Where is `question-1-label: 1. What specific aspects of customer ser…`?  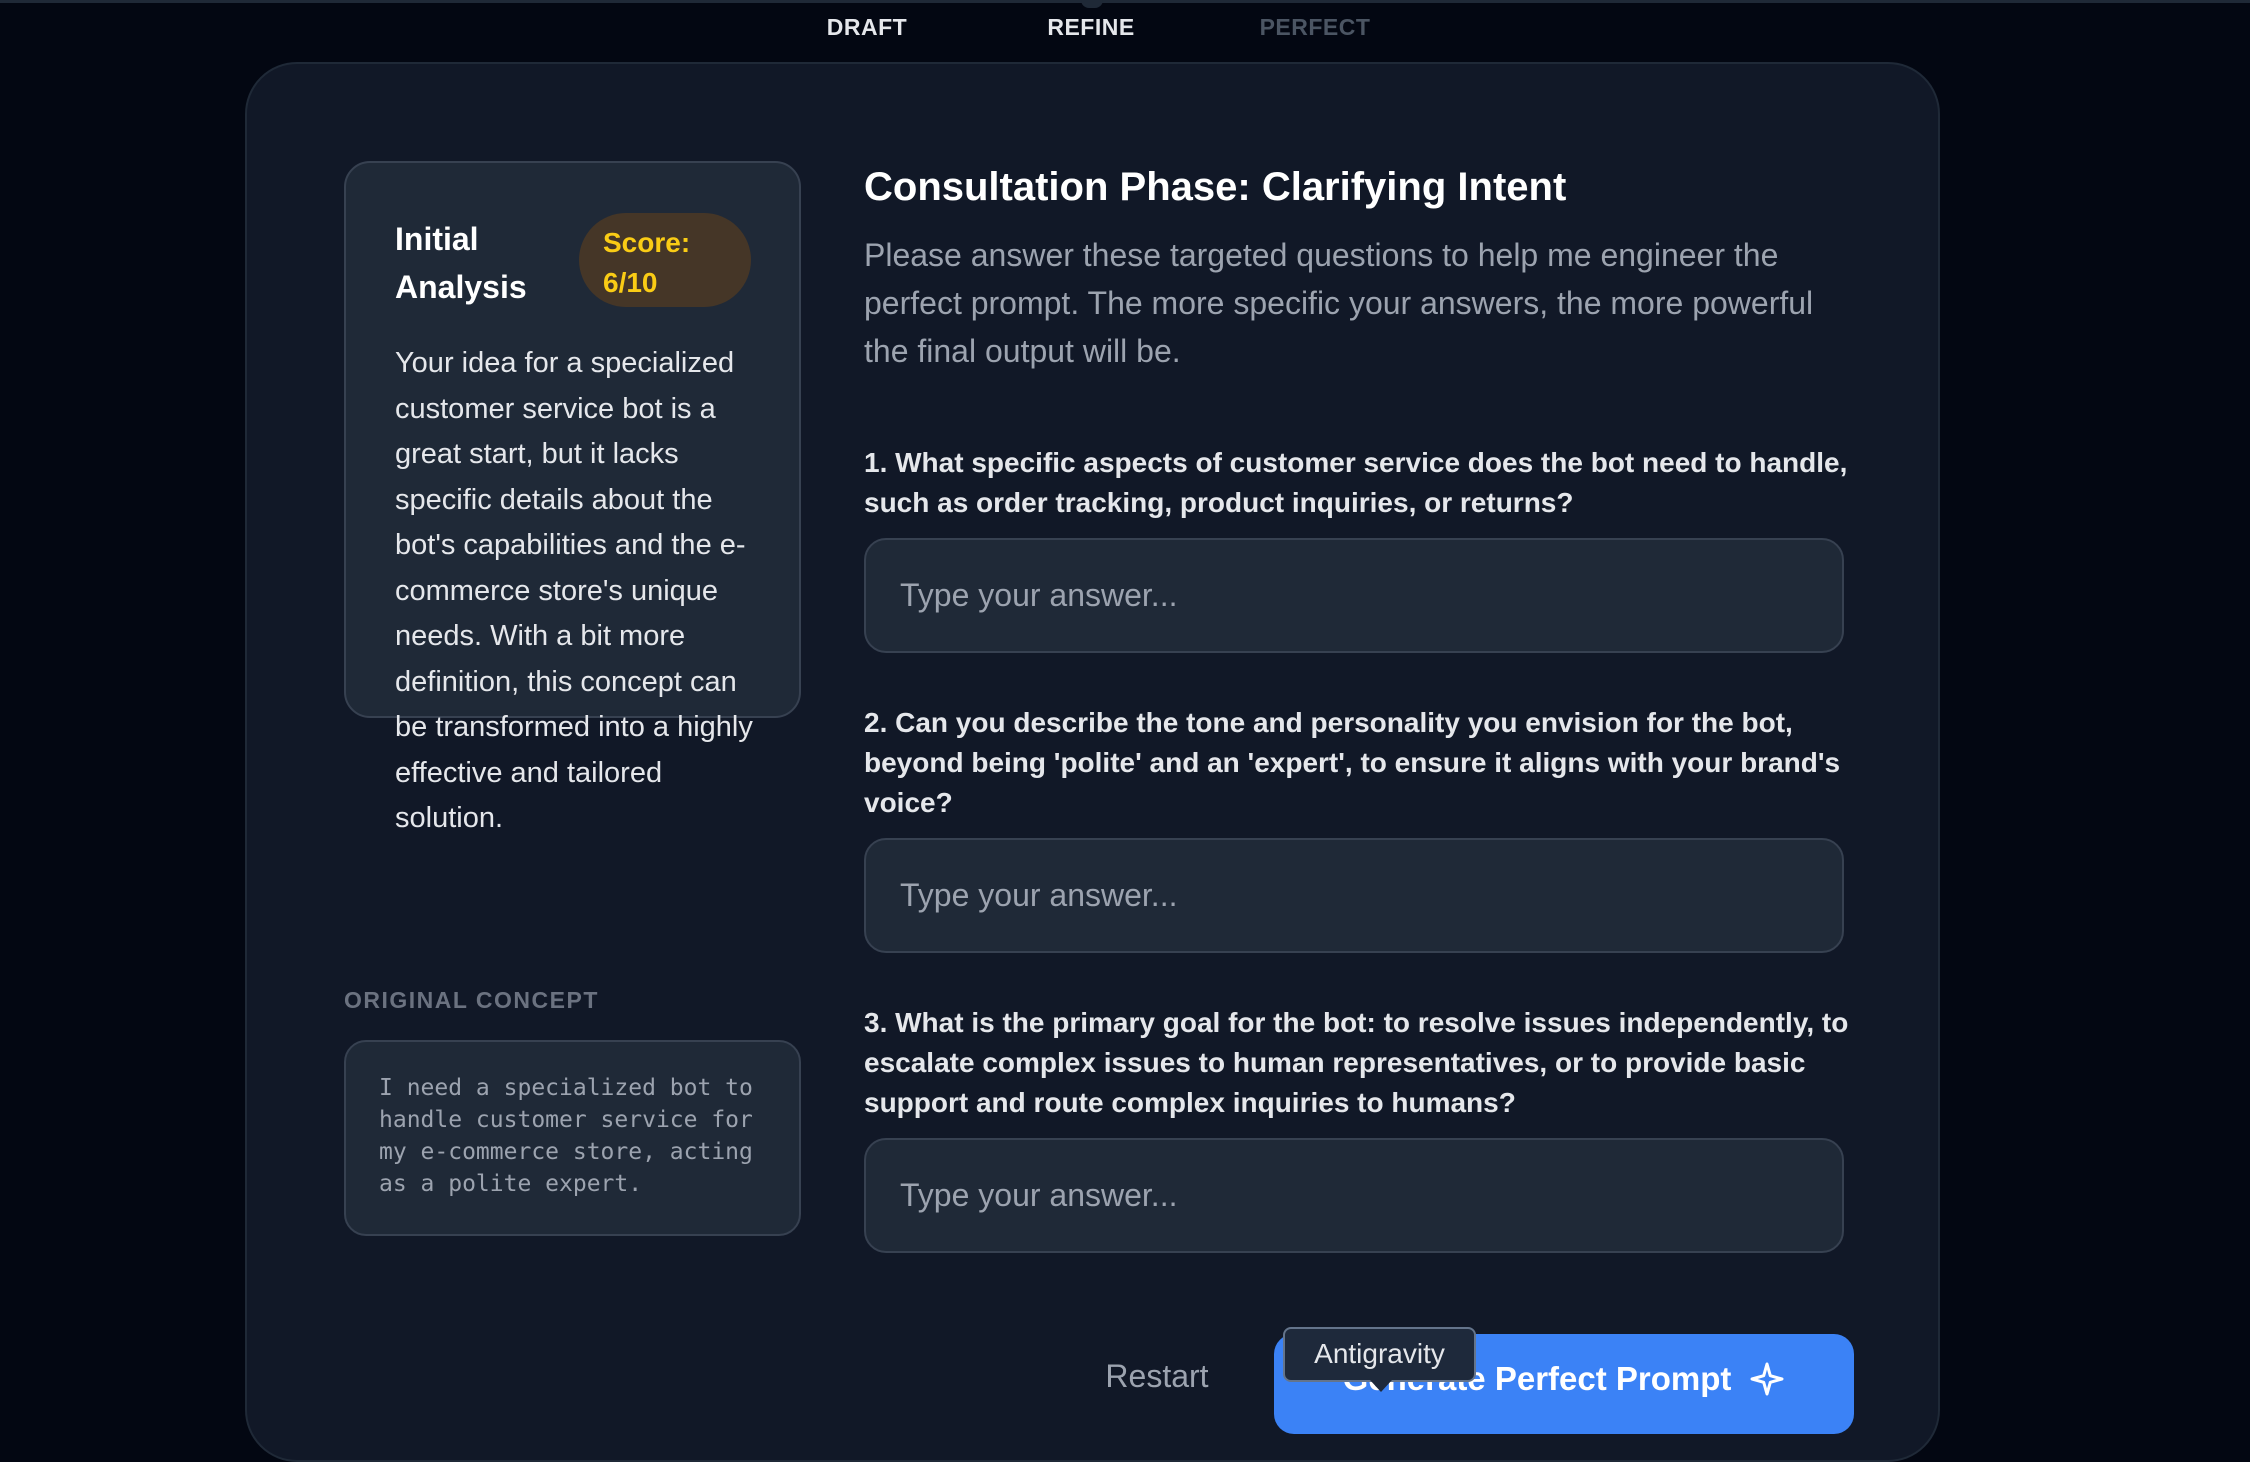 question-1-label: 1. What specific aspects of customer ser… is located at coordinates (1356, 482).